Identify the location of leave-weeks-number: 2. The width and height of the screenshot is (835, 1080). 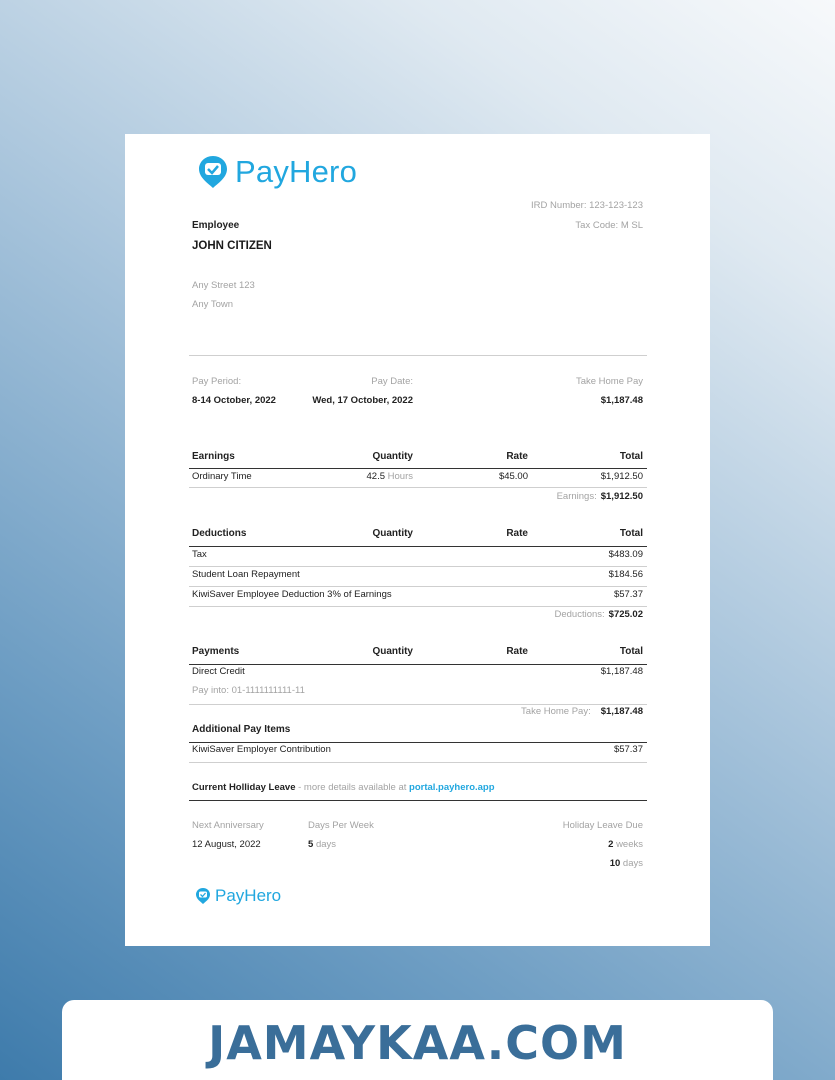
(611, 844).